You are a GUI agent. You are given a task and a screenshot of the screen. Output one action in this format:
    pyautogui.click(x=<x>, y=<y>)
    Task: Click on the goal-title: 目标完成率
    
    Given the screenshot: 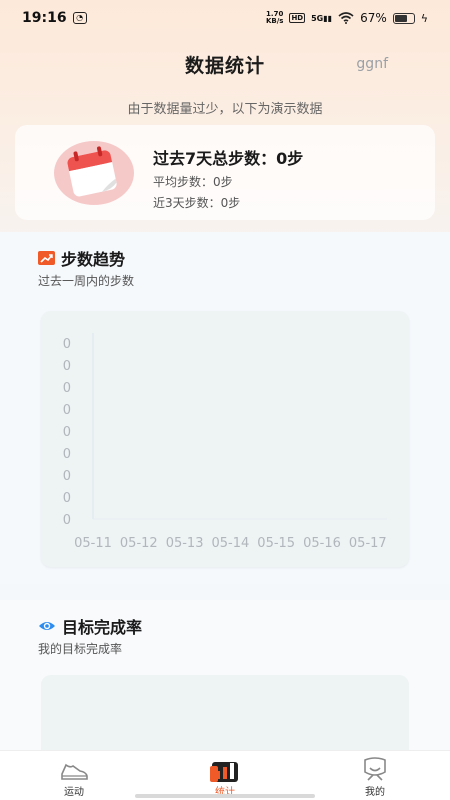 What is the action you would take?
    pyautogui.click(x=102, y=627)
    